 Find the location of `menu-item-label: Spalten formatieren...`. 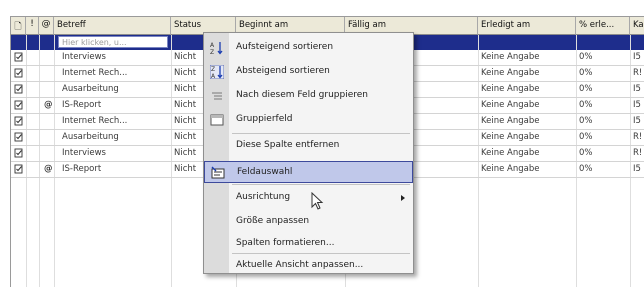

menu-item-label: Spalten formatieren... is located at coordinates (285, 243).